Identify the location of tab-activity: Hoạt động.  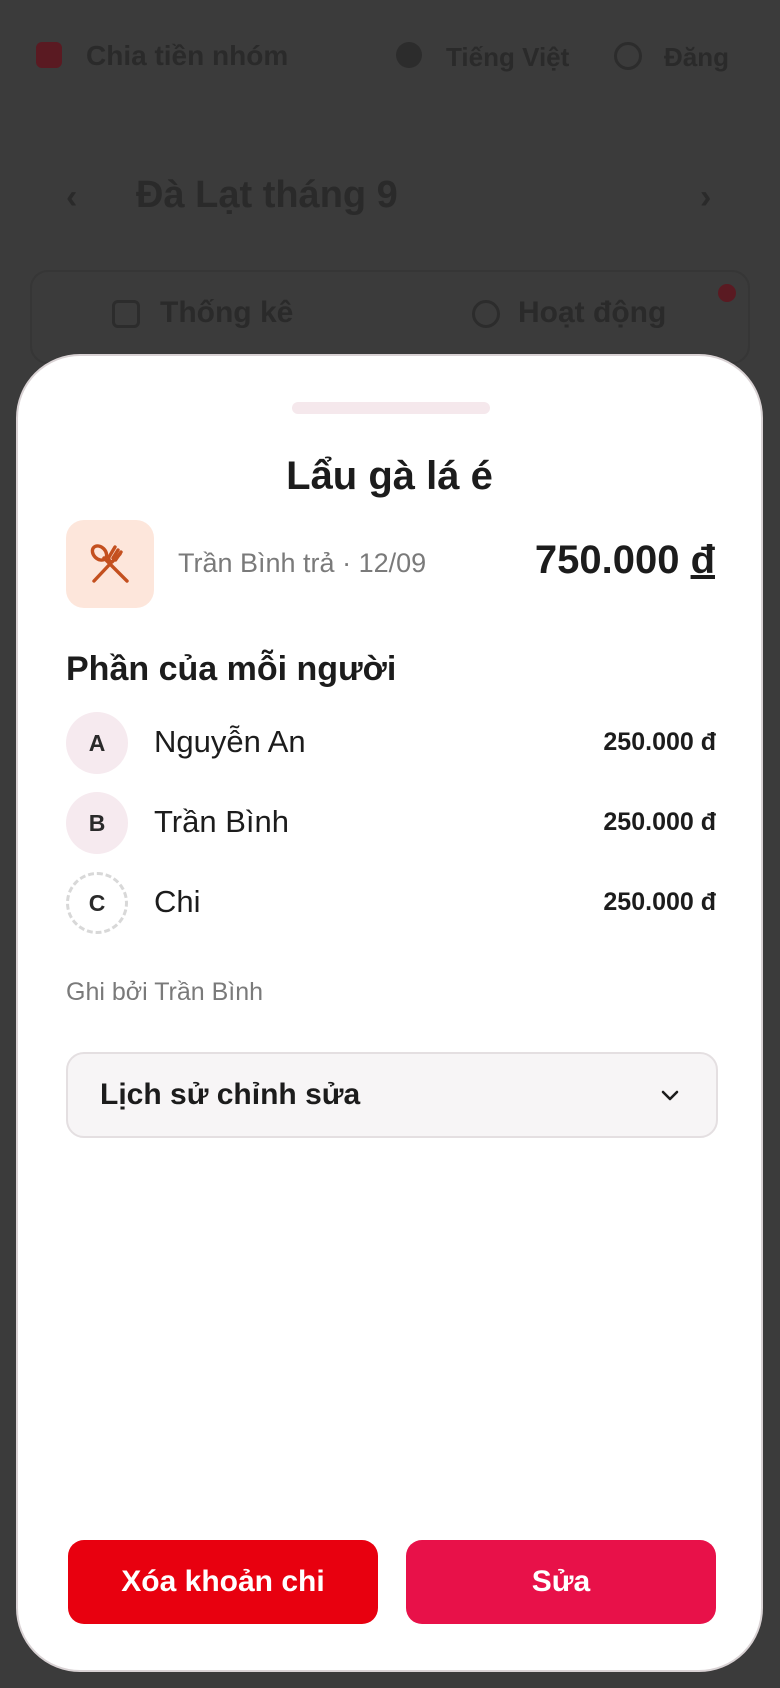
(592, 312).